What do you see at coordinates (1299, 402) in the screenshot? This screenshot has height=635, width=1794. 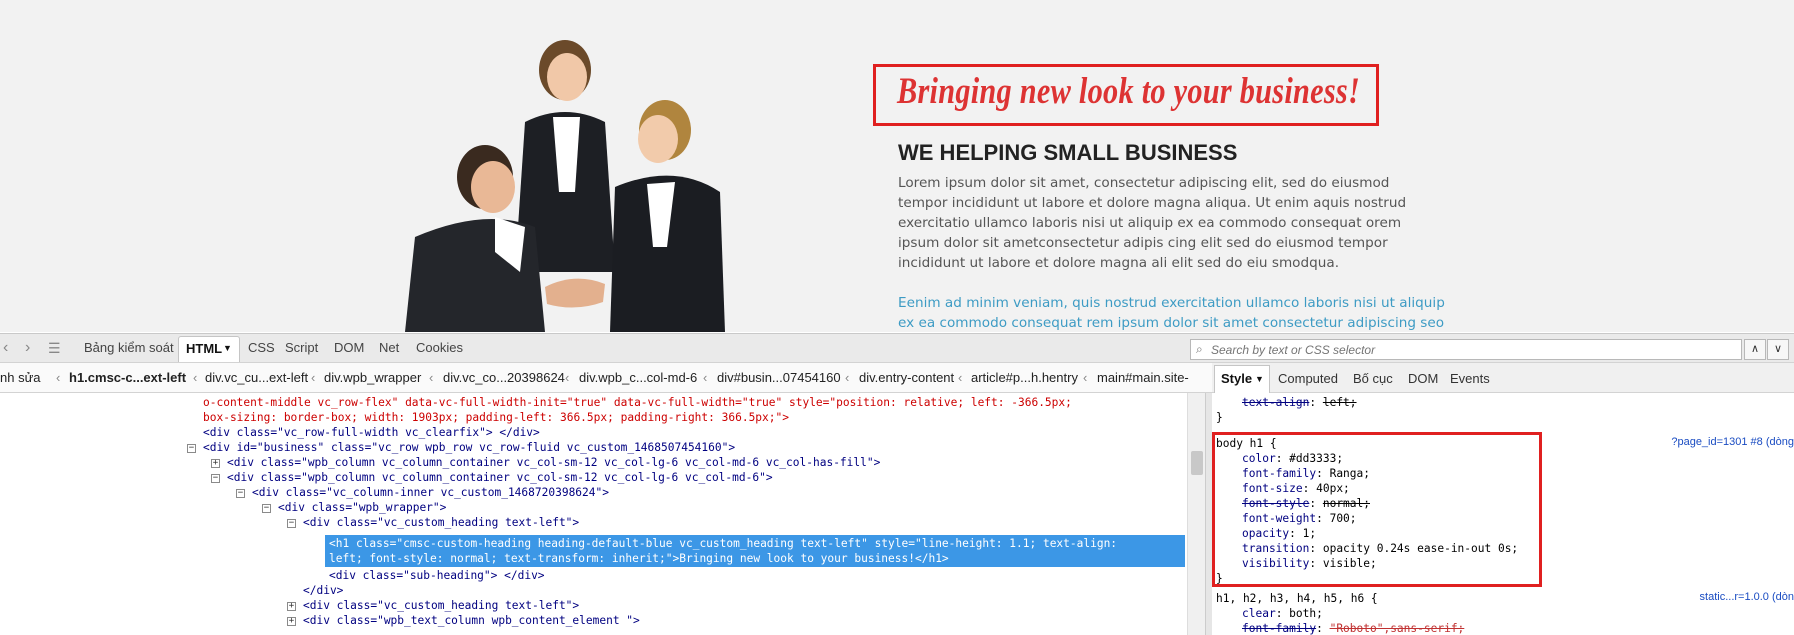 I see `css-declaration: text-align: left;` at bounding box center [1299, 402].